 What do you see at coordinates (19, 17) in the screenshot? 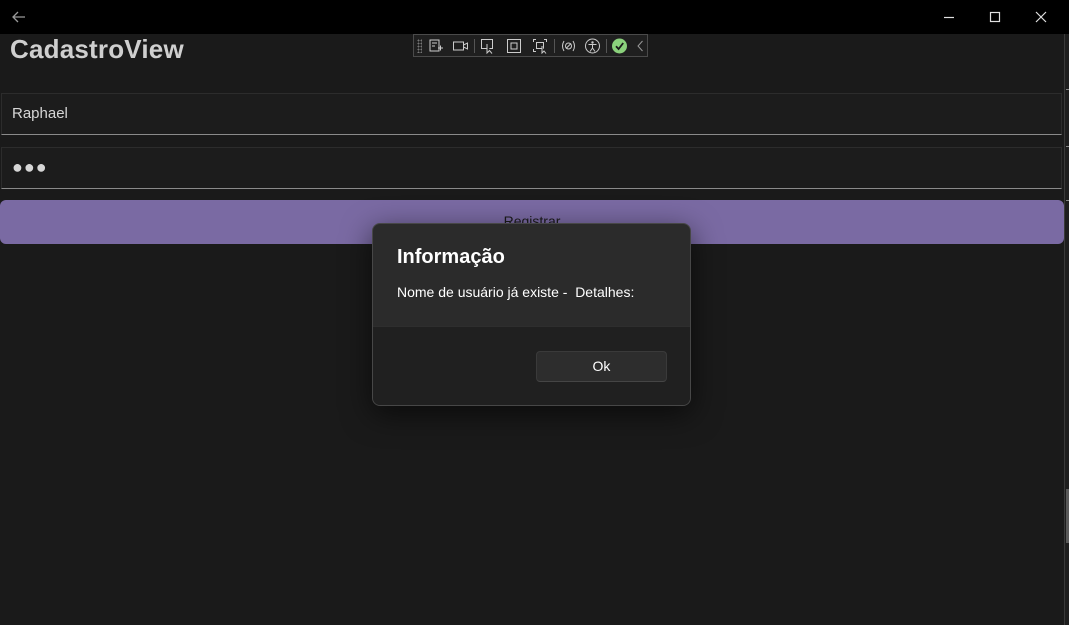
I see `back-arrow-icon` at bounding box center [19, 17].